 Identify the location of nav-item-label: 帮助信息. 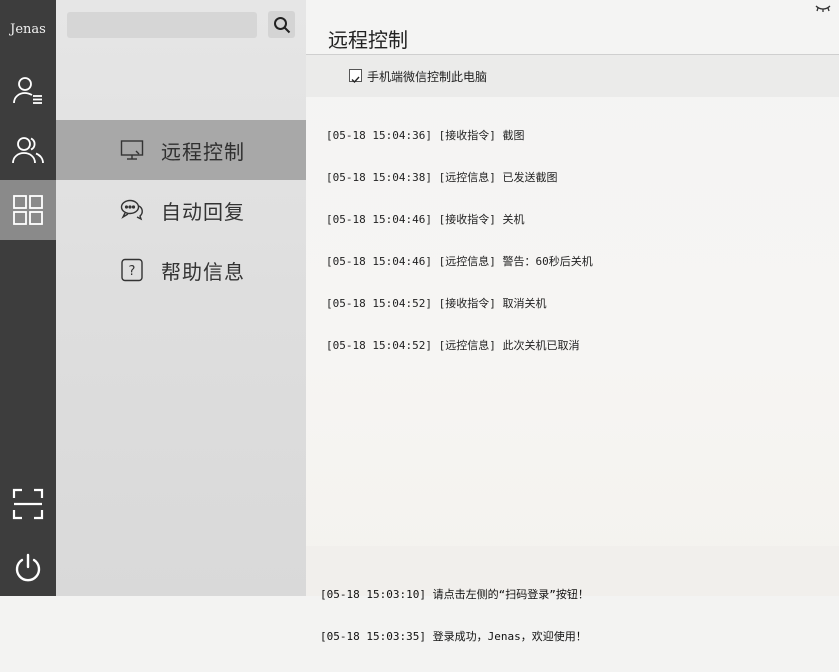
(203, 272).